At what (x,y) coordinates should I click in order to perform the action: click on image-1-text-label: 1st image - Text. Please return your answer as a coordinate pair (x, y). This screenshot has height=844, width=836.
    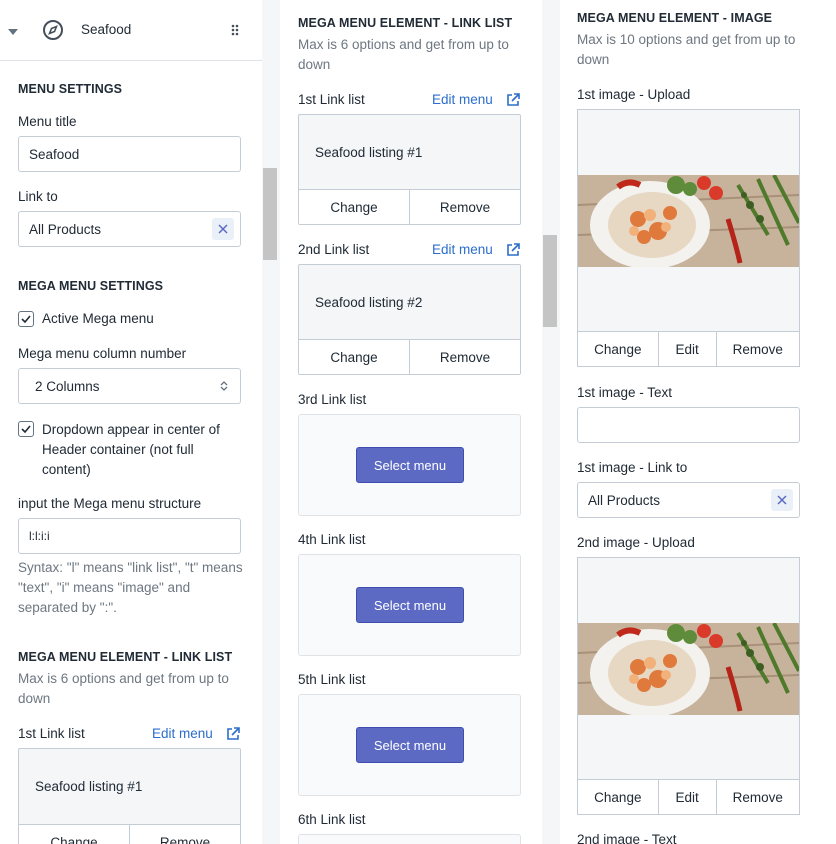
    Looking at the image, I should click on (625, 392).